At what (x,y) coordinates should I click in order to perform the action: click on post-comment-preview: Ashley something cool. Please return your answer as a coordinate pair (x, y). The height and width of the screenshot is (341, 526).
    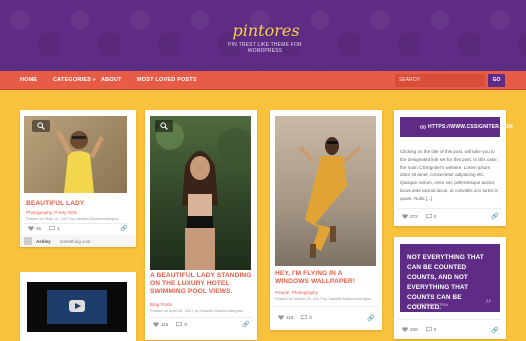
    Looking at the image, I should click on (78, 241).